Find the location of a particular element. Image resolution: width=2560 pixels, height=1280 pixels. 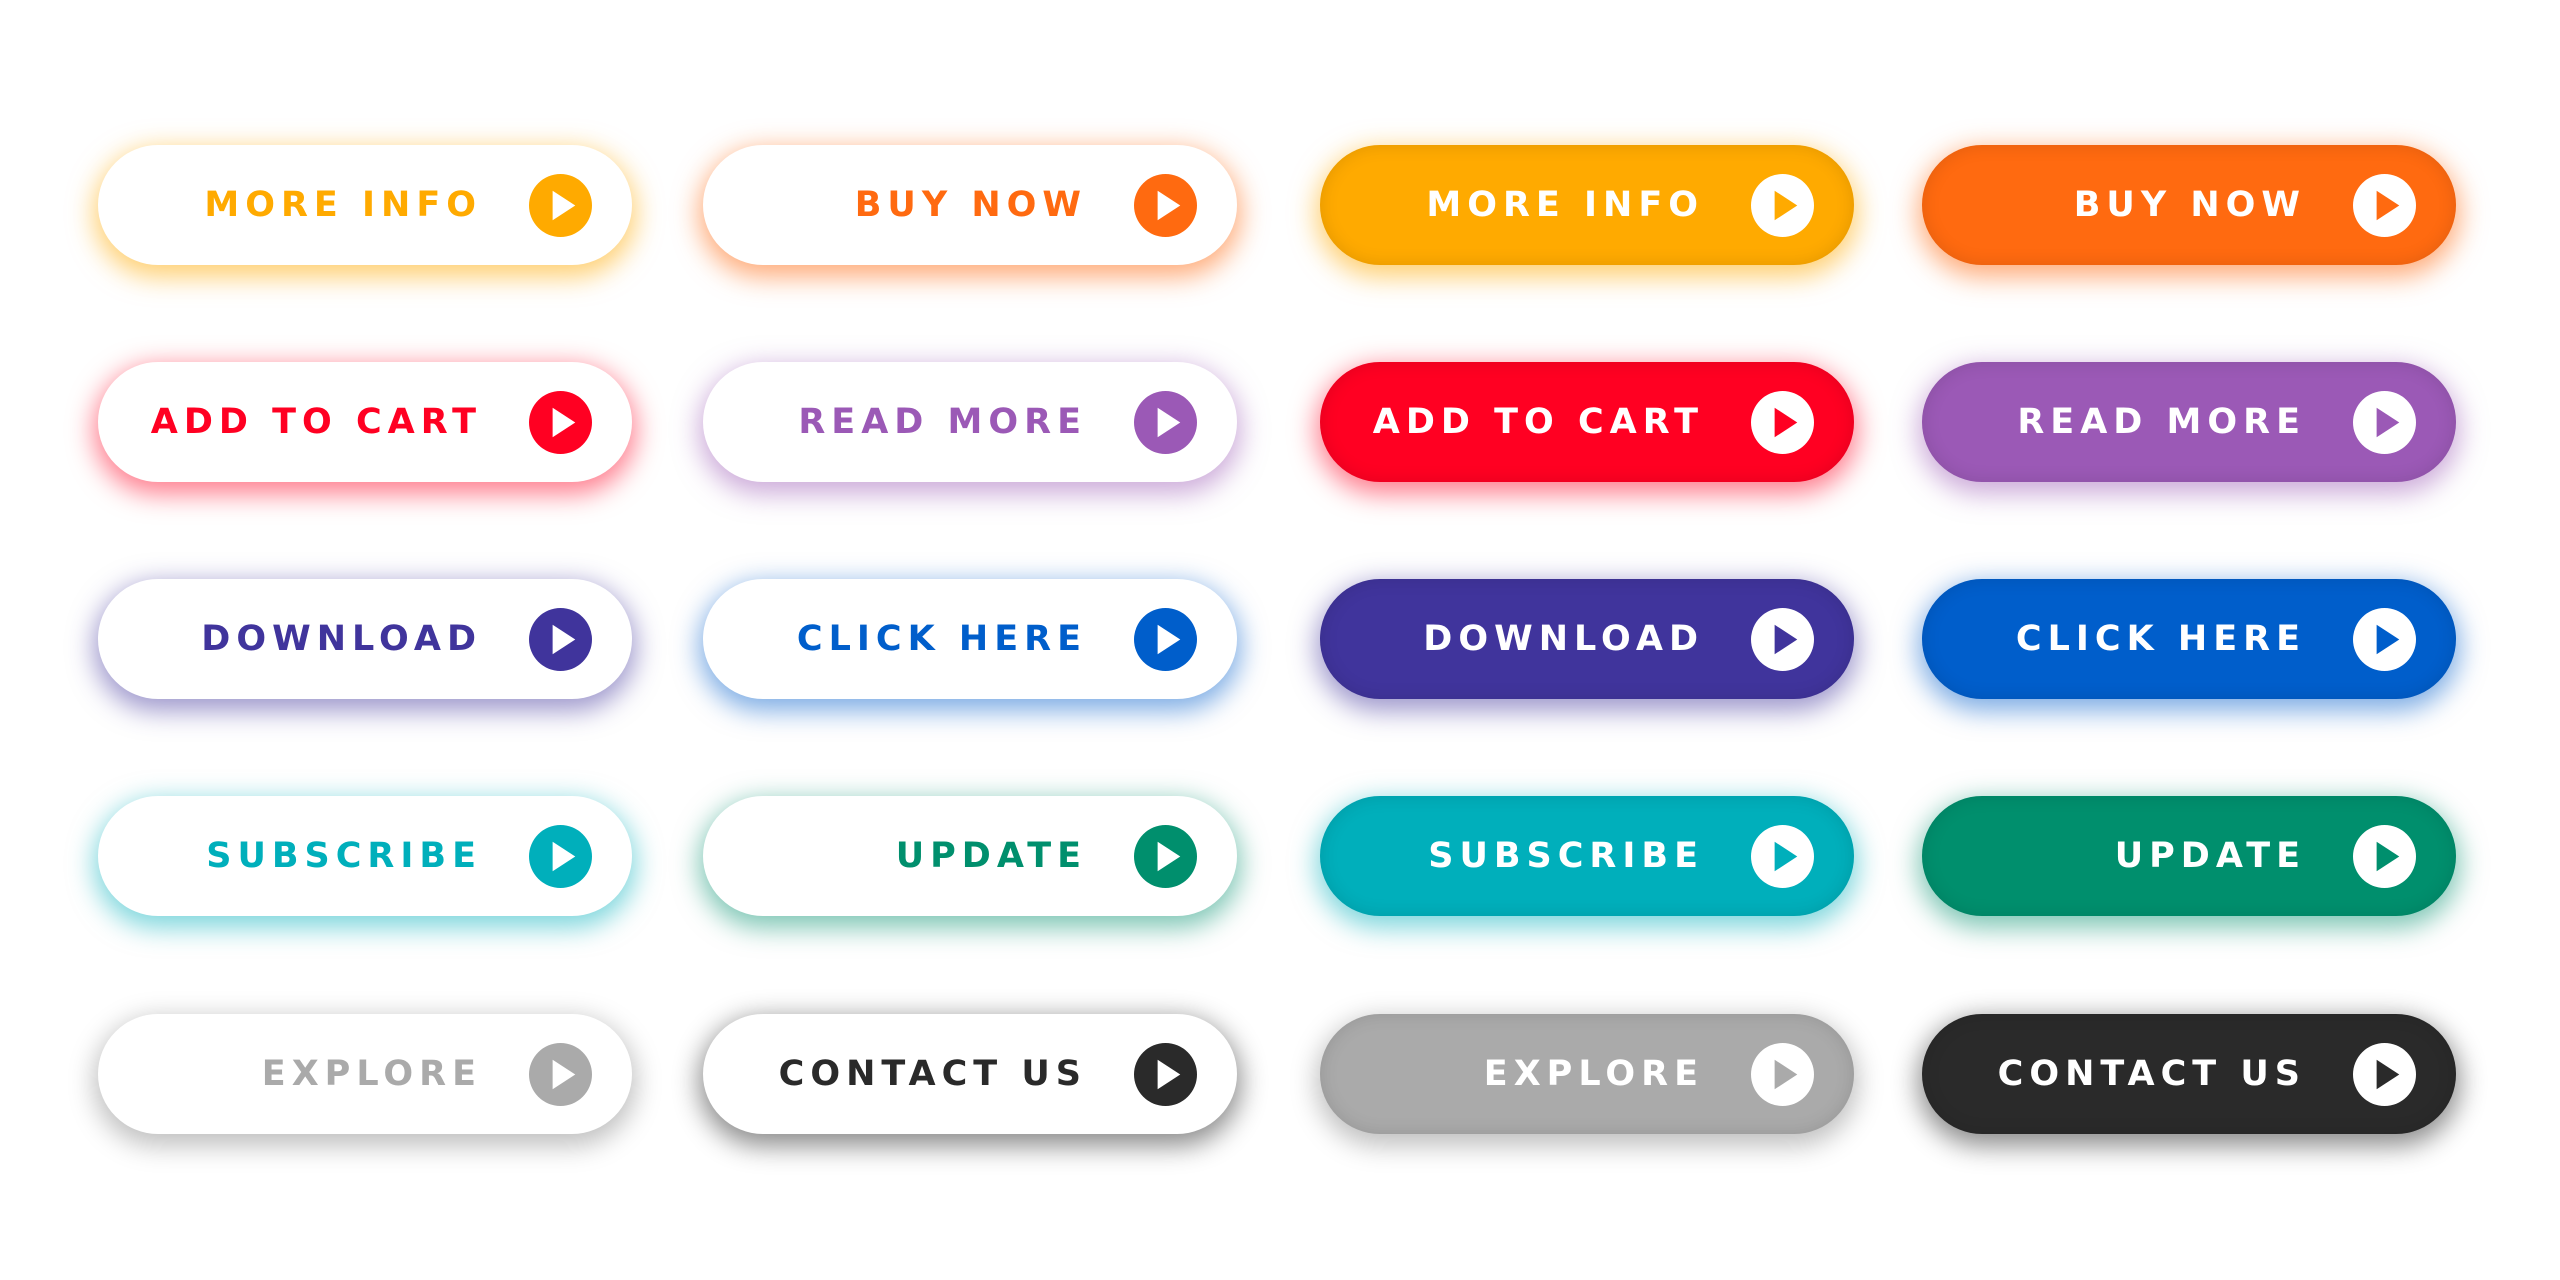

buy-now-button-filled: BUY NOW is located at coordinates (2189, 205).